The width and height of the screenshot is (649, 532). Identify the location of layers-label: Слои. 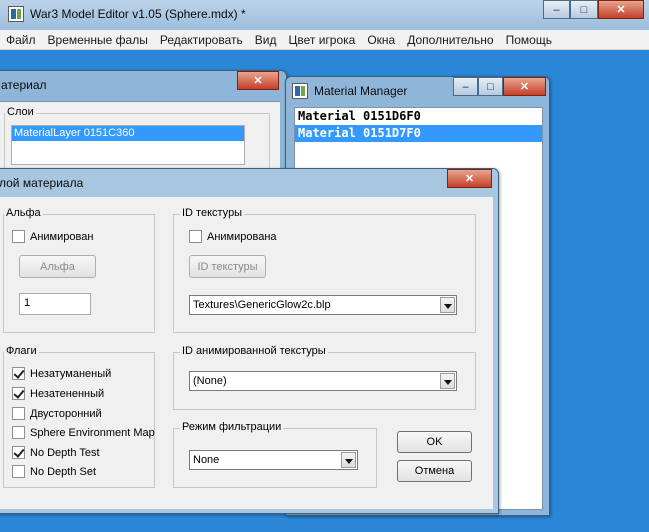
(20, 112).